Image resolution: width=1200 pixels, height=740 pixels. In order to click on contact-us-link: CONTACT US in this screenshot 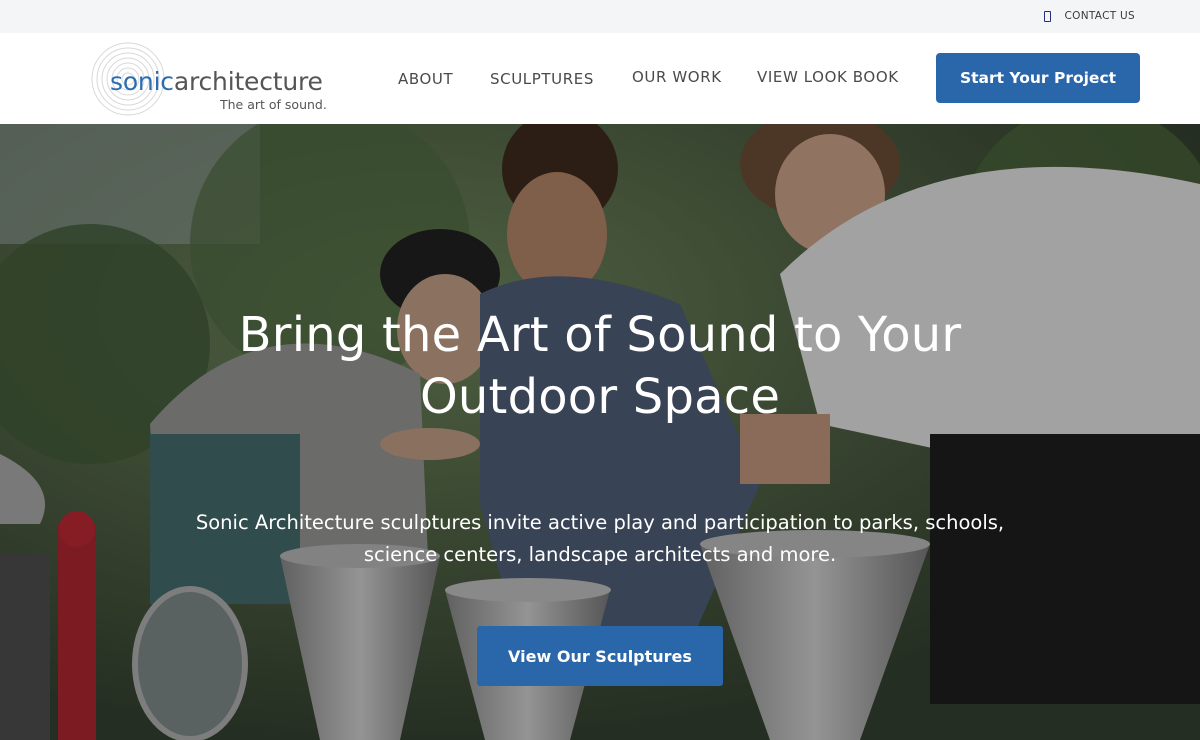, I will do `click(1089, 16)`.